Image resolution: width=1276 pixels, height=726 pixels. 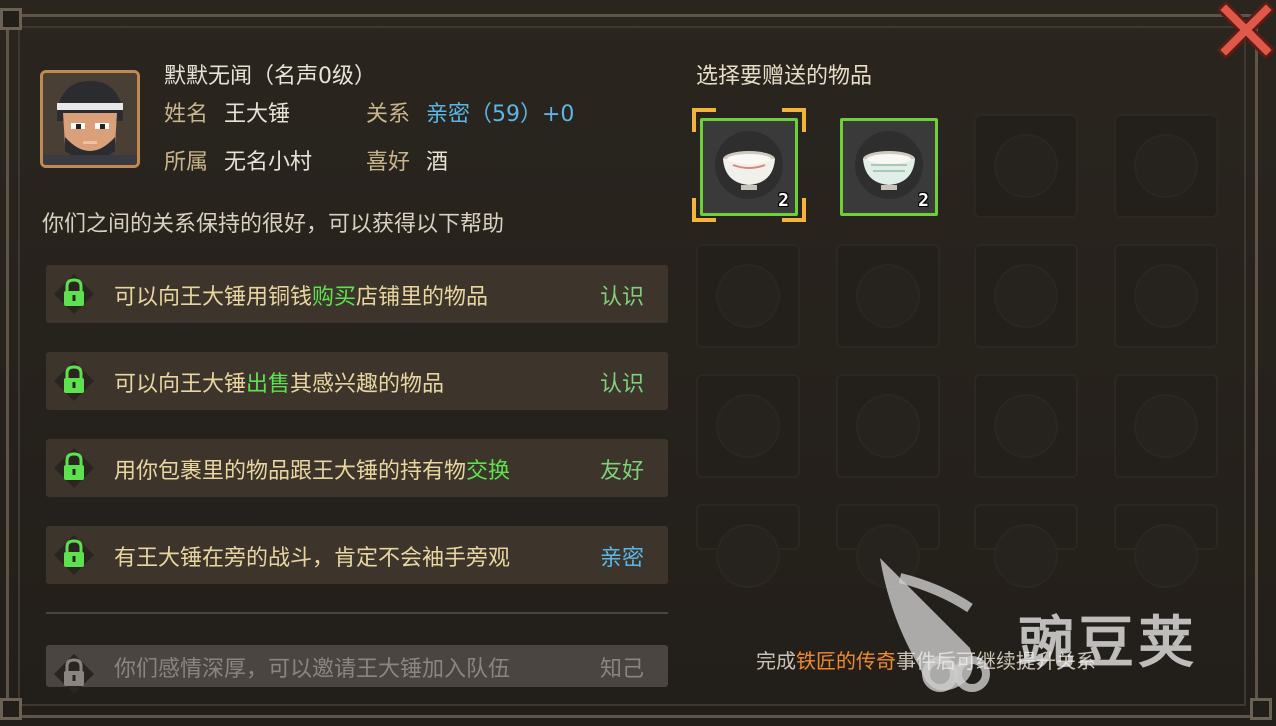 What do you see at coordinates (621, 471) in the screenshot?
I see `required-relation-level: 友好` at bounding box center [621, 471].